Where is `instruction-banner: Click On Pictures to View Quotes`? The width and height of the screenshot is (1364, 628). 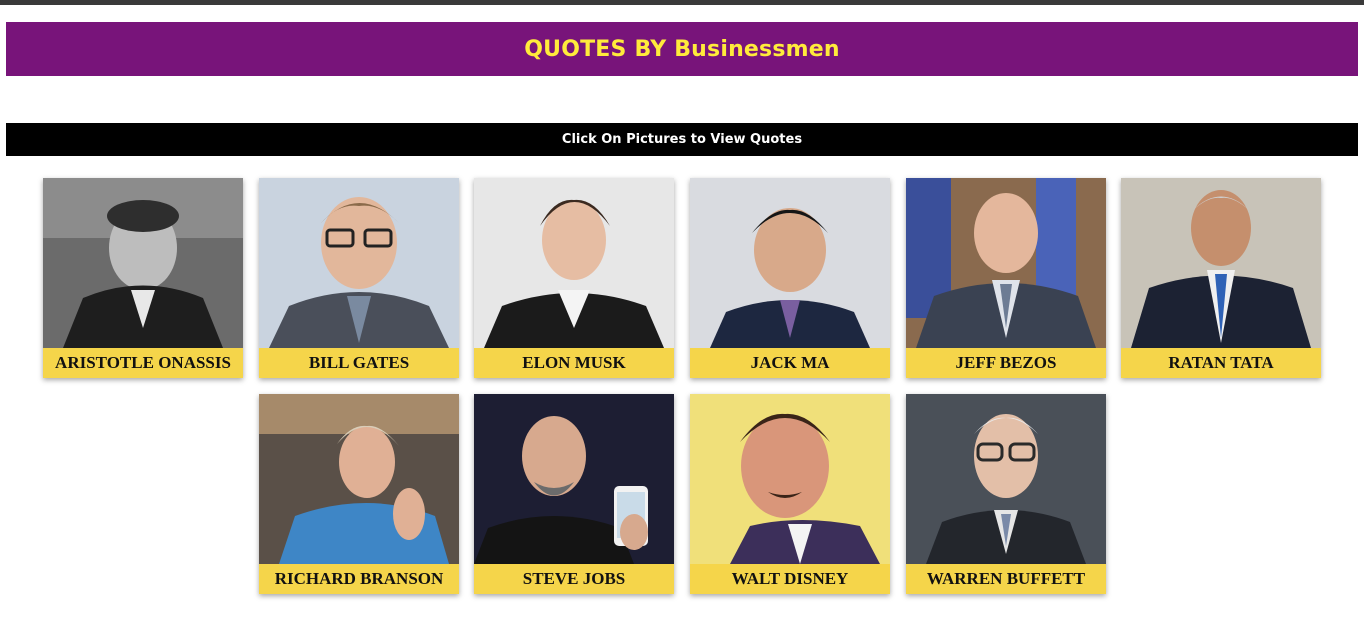 instruction-banner: Click On Pictures to View Quotes is located at coordinates (682, 139).